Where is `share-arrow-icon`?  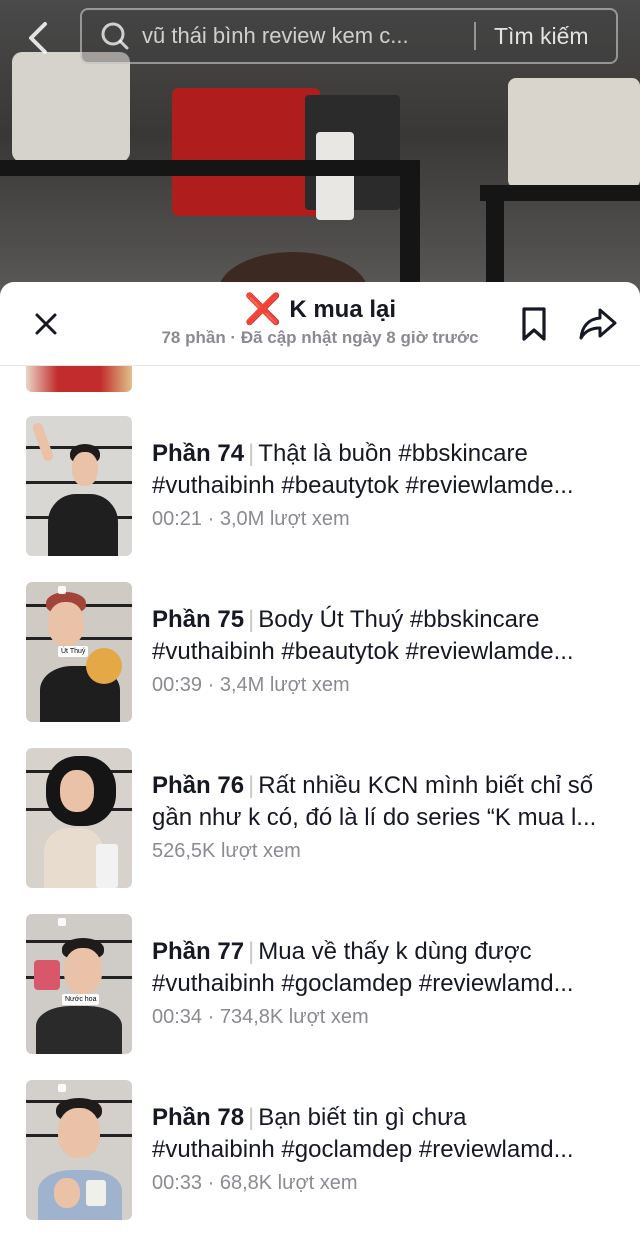
share-arrow-icon is located at coordinates (598, 324).